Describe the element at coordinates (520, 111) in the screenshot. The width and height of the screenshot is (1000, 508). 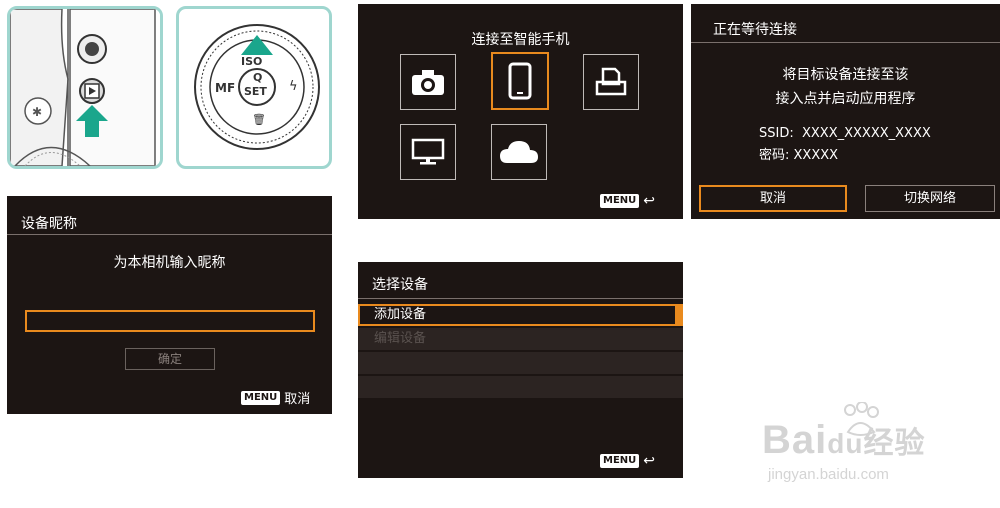
I see `connect-smartphone-screen: 连接至智能手机 MENU ↩` at that location.